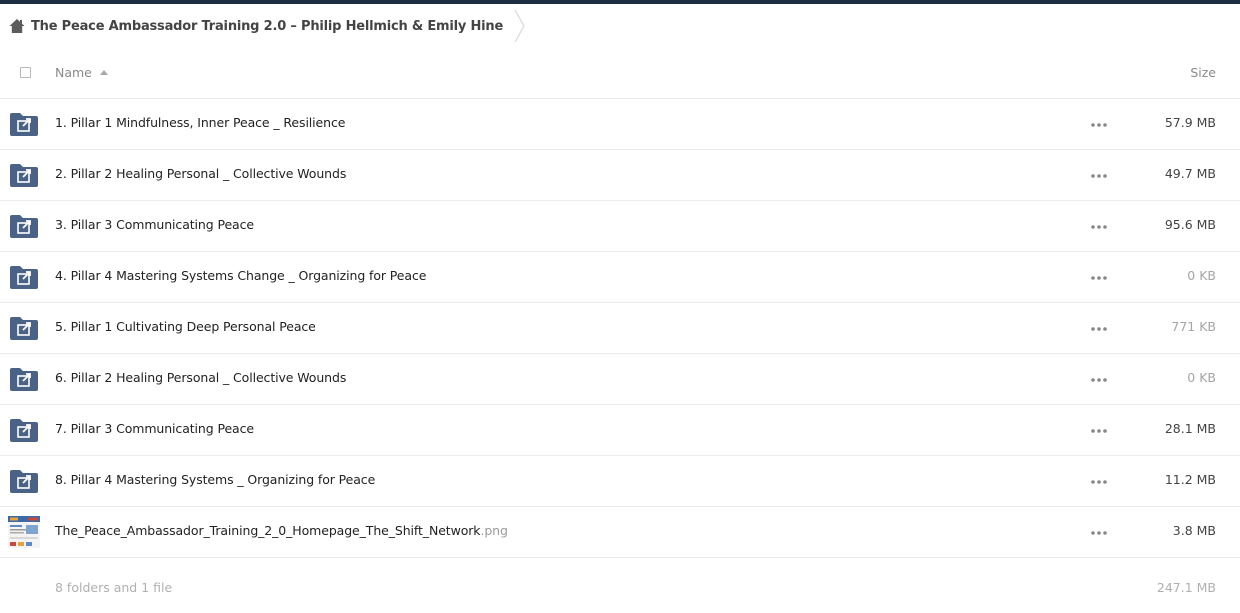  I want to click on file-name-base: 7. Pillar 3 Communicating Peace, so click(154, 428).